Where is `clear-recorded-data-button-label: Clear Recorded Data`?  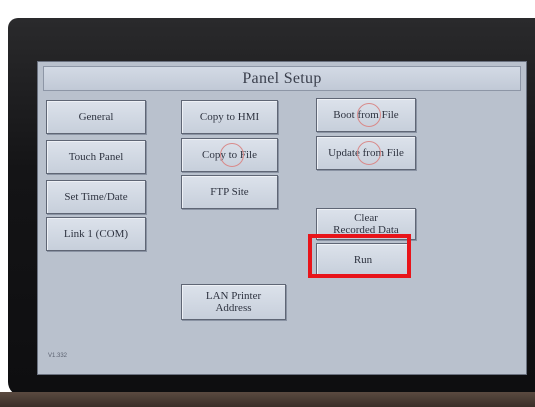 clear-recorded-data-button-label: Clear Recorded Data is located at coordinates (366, 224).